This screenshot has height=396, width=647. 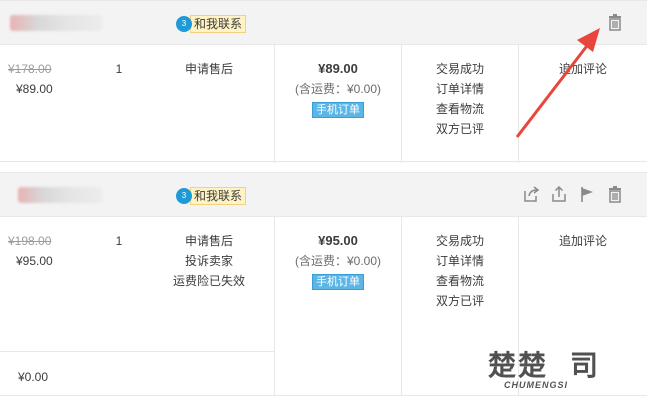 I want to click on watermark-logo: 楚楚司 CHUMENGSI, so click(x=557, y=365).